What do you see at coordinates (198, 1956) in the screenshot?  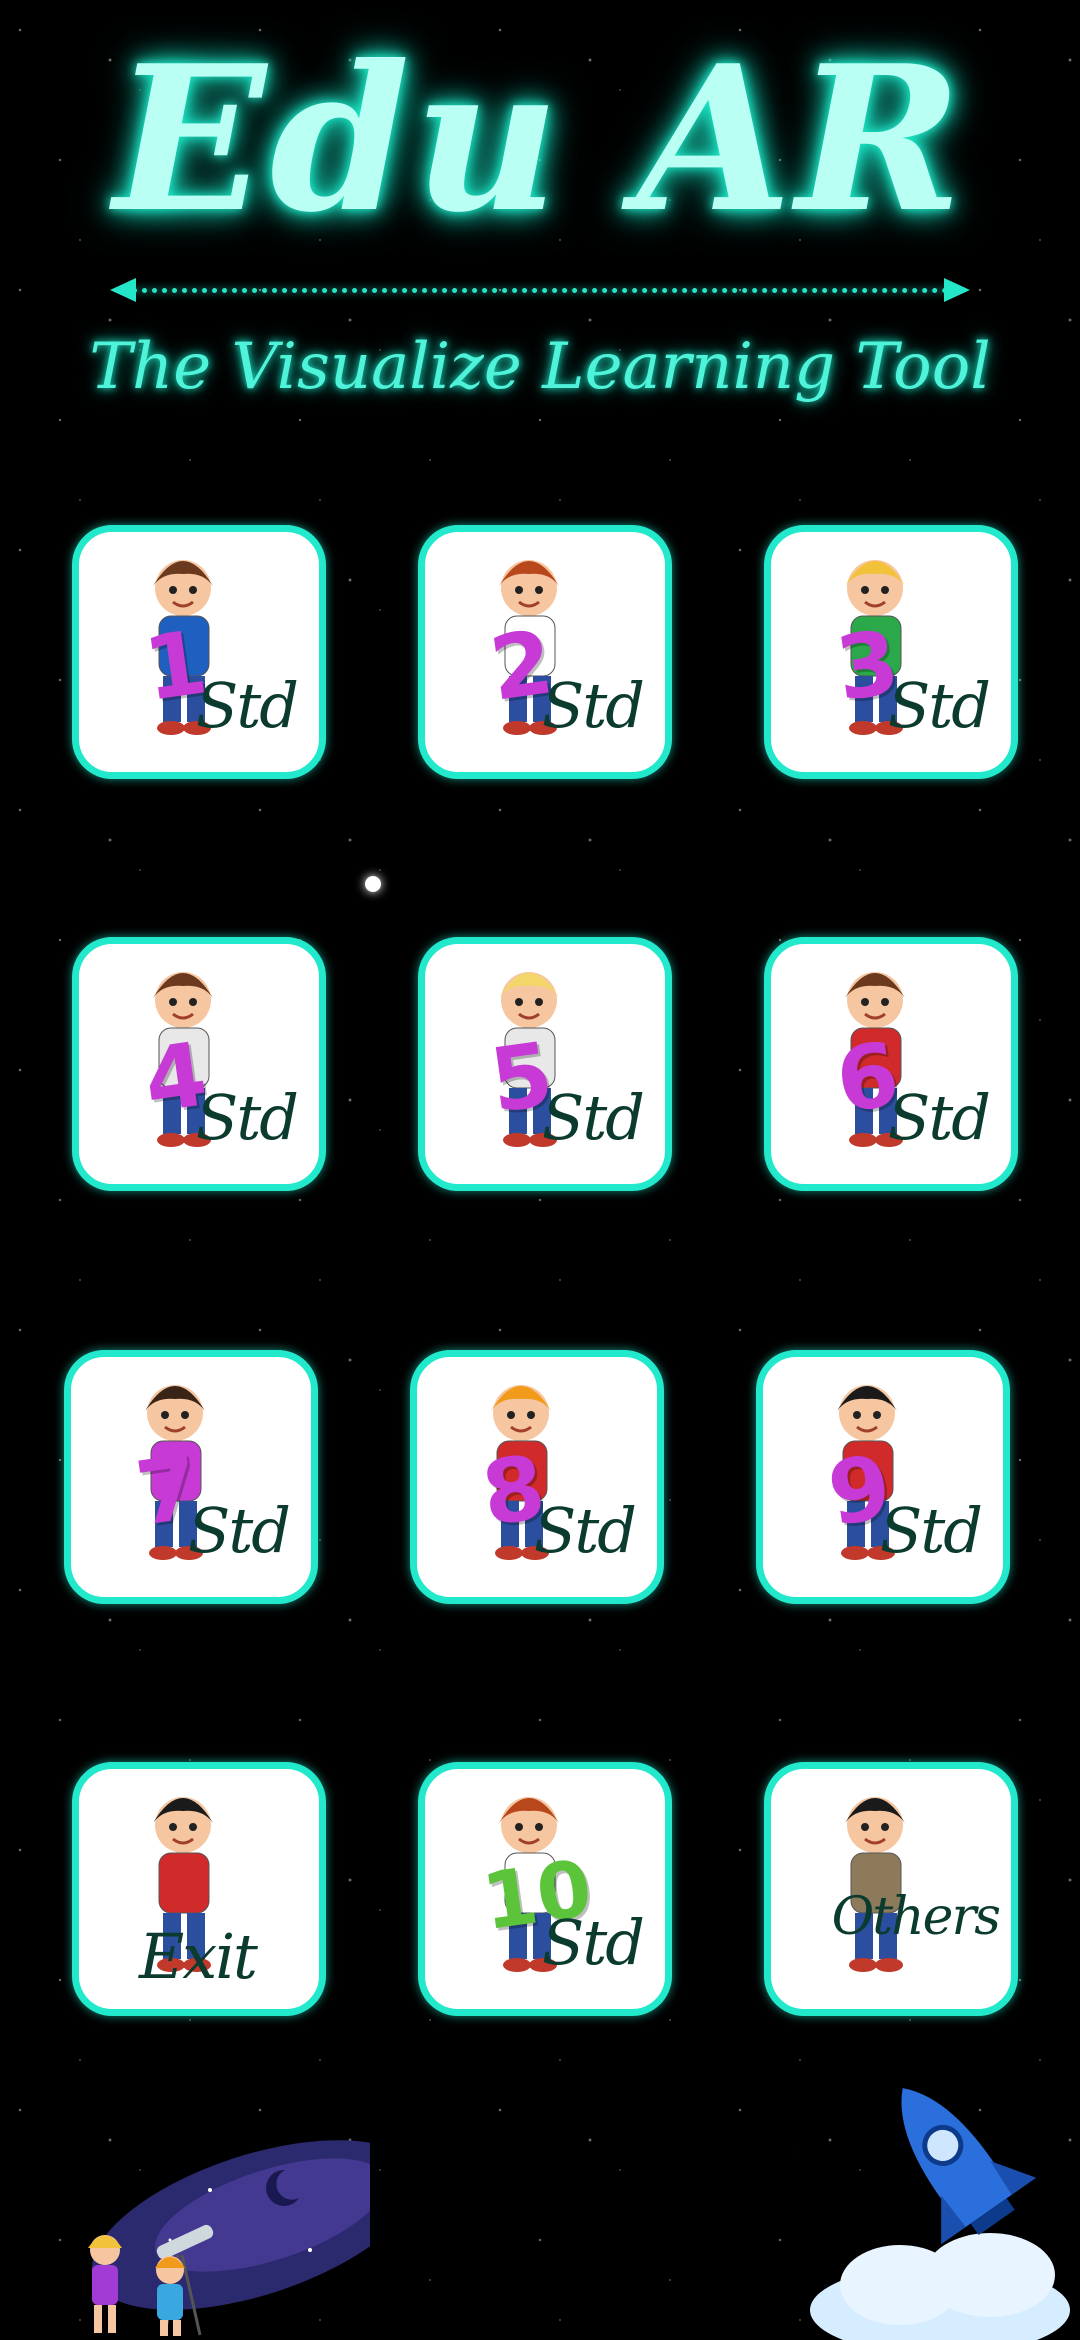 I see `tile-label: Exit` at bounding box center [198, 1956].